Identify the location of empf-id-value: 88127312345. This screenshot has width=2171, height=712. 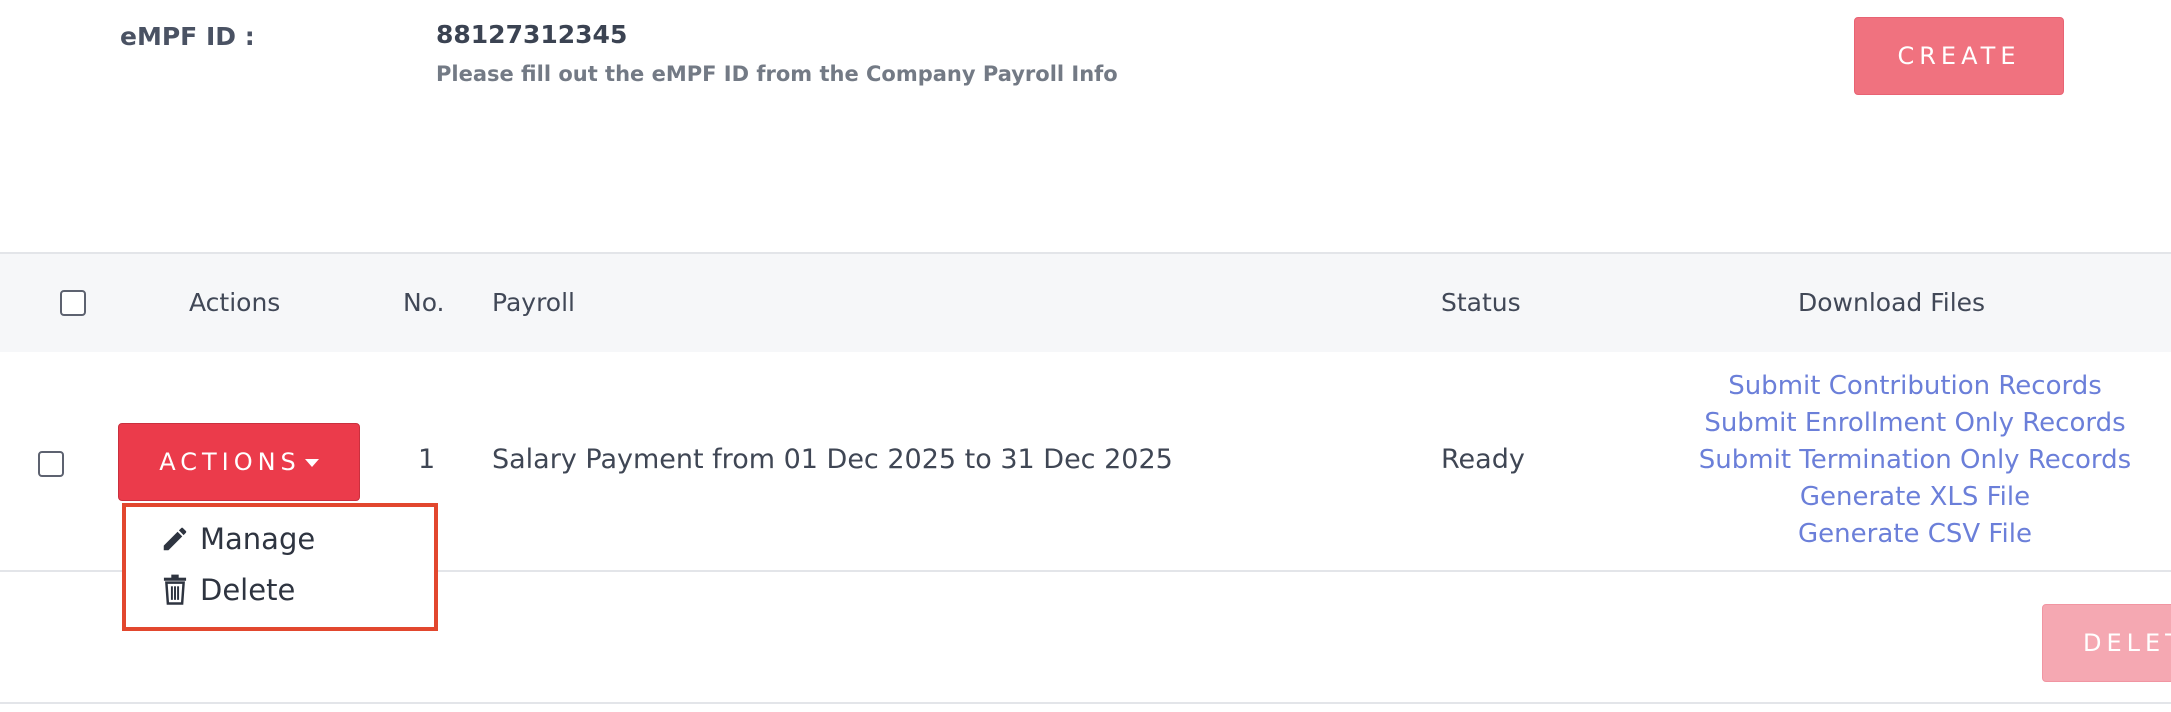
(532, 34).